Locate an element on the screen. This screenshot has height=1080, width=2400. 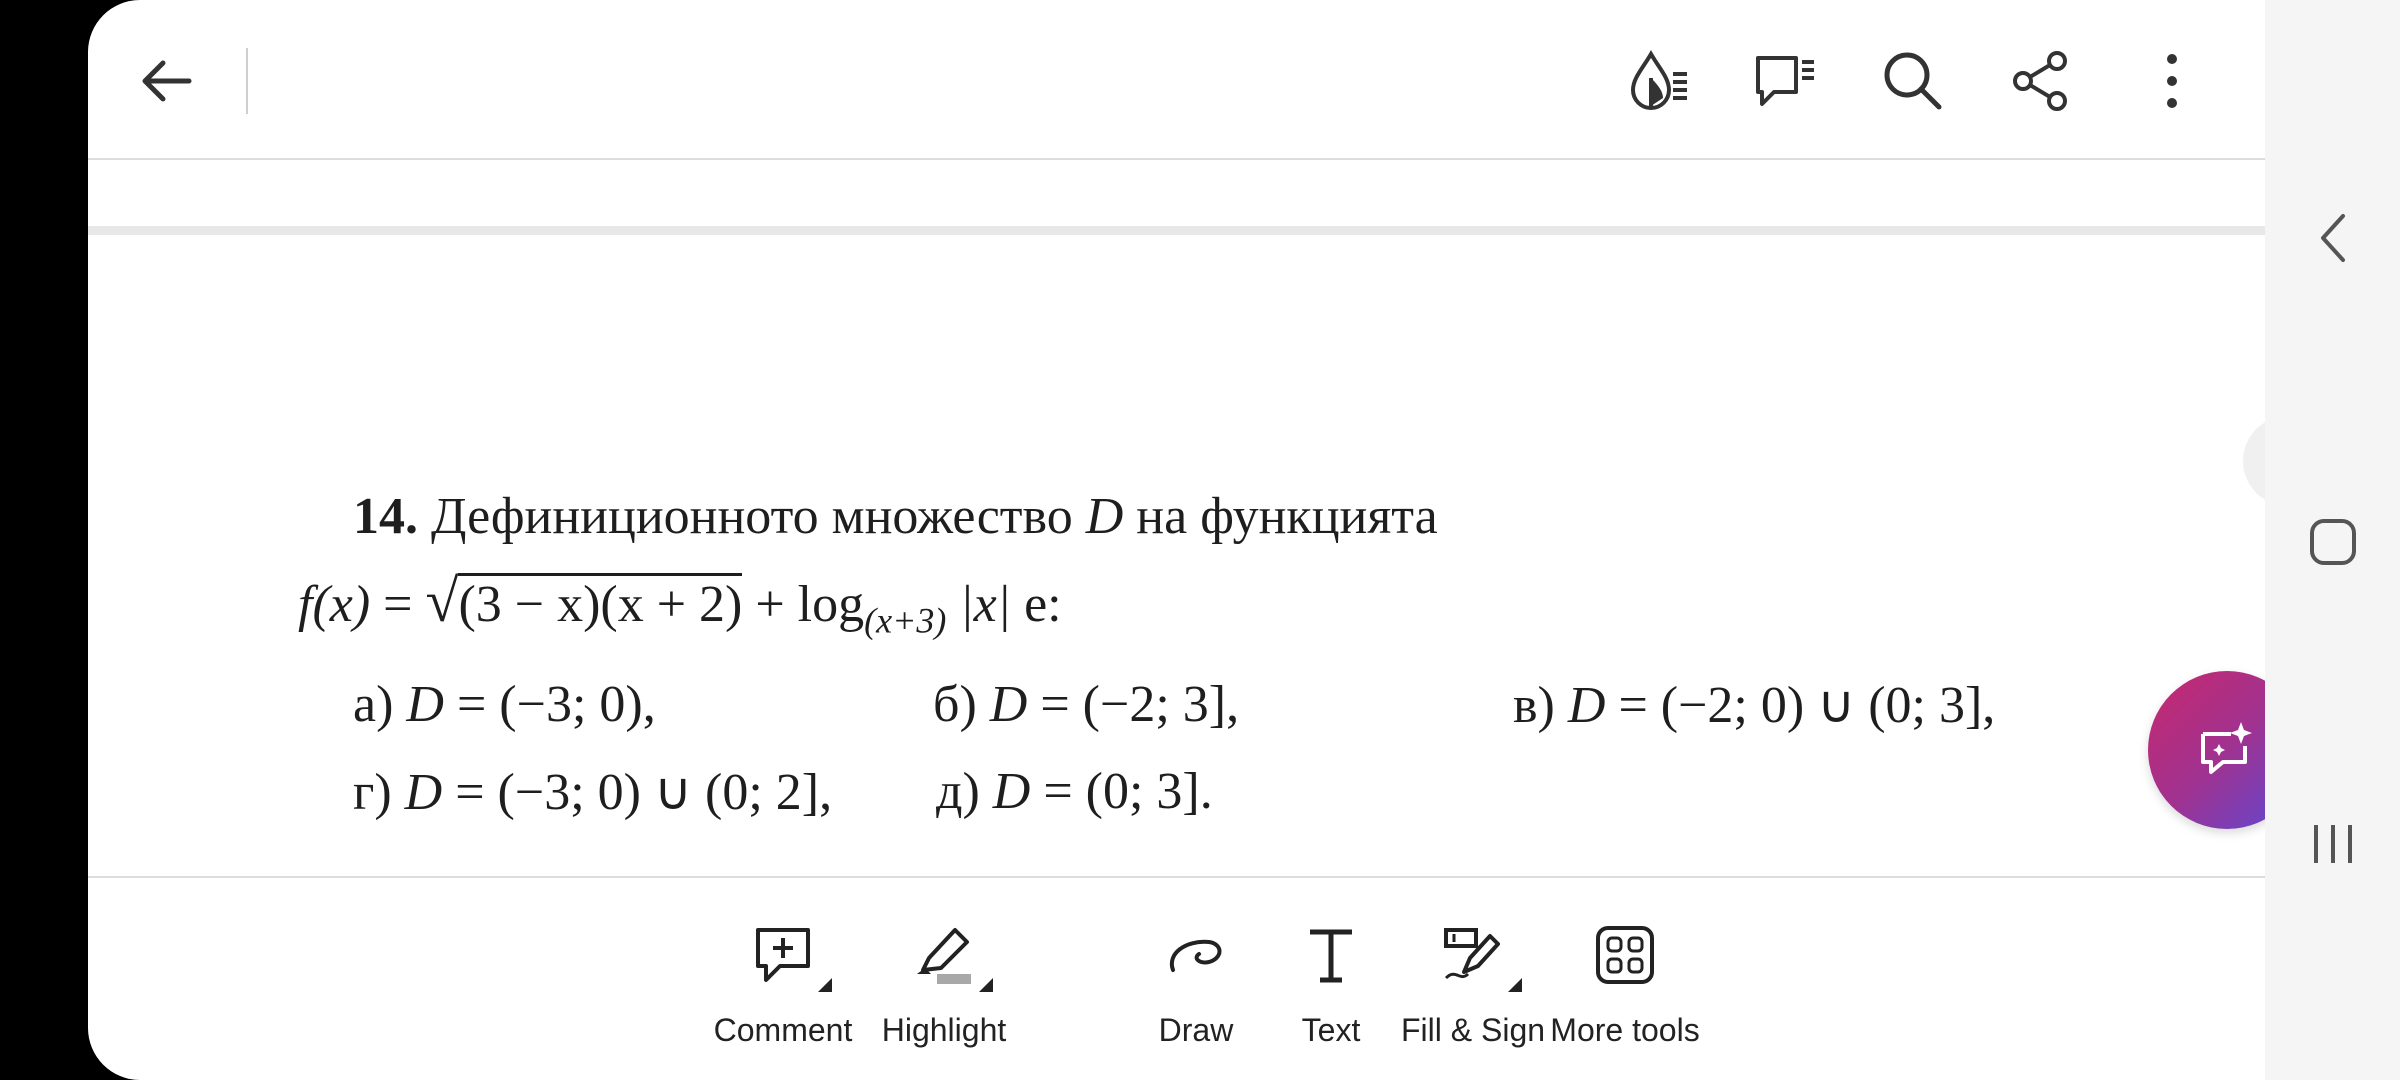
option-label: д) is located at coordinates (958, 791).